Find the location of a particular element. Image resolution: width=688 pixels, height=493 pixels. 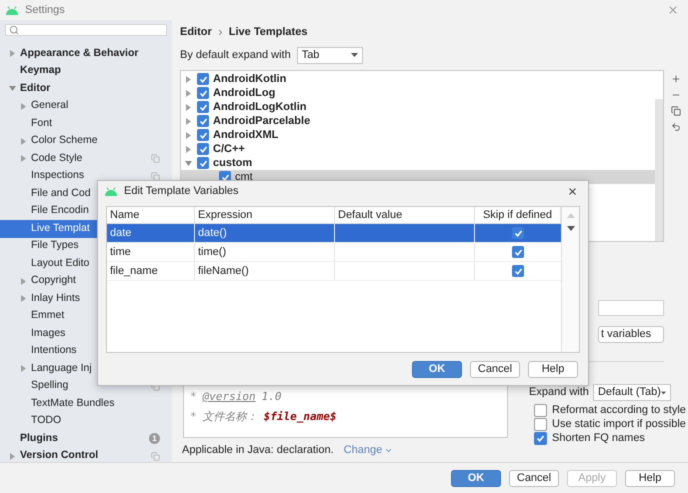

sidebar-item: Inspections is located at coordinates (86, 176).